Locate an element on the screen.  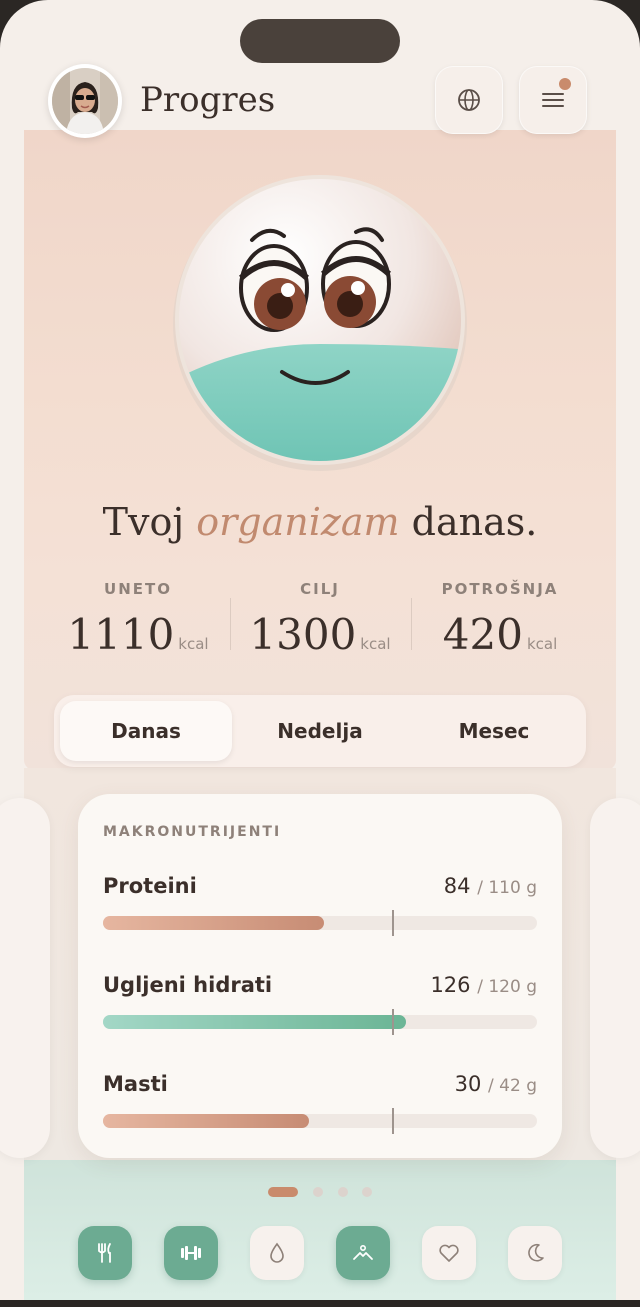
notification-dot is located at coordinates (565, 84).